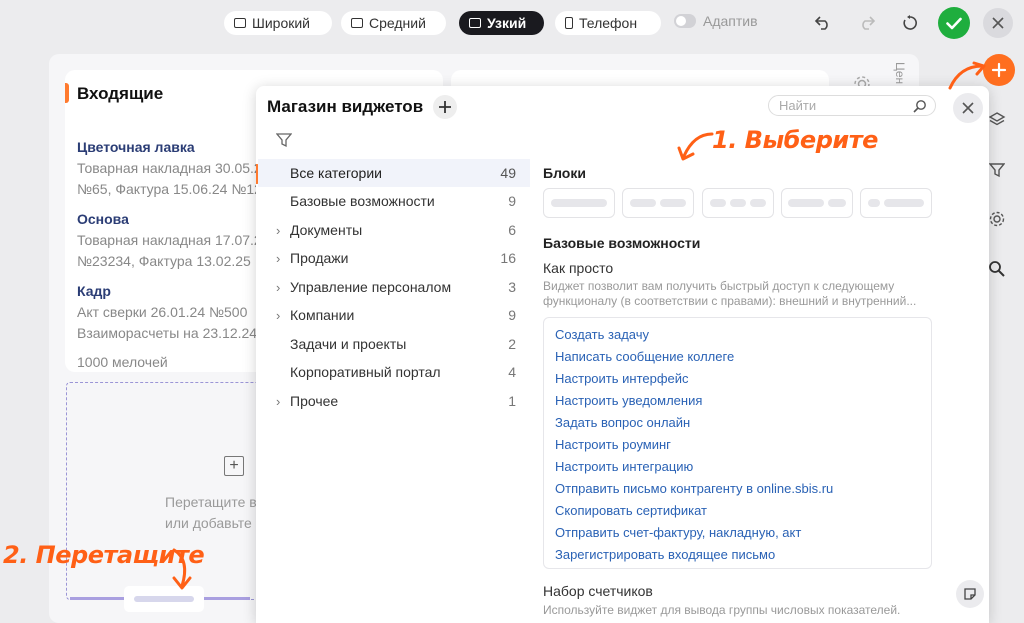 This screenshot has width=1024, height=623. Describe the element at coordinates (394, 230) in the screenshot. I see `category-item: › Документы 6` at that location.